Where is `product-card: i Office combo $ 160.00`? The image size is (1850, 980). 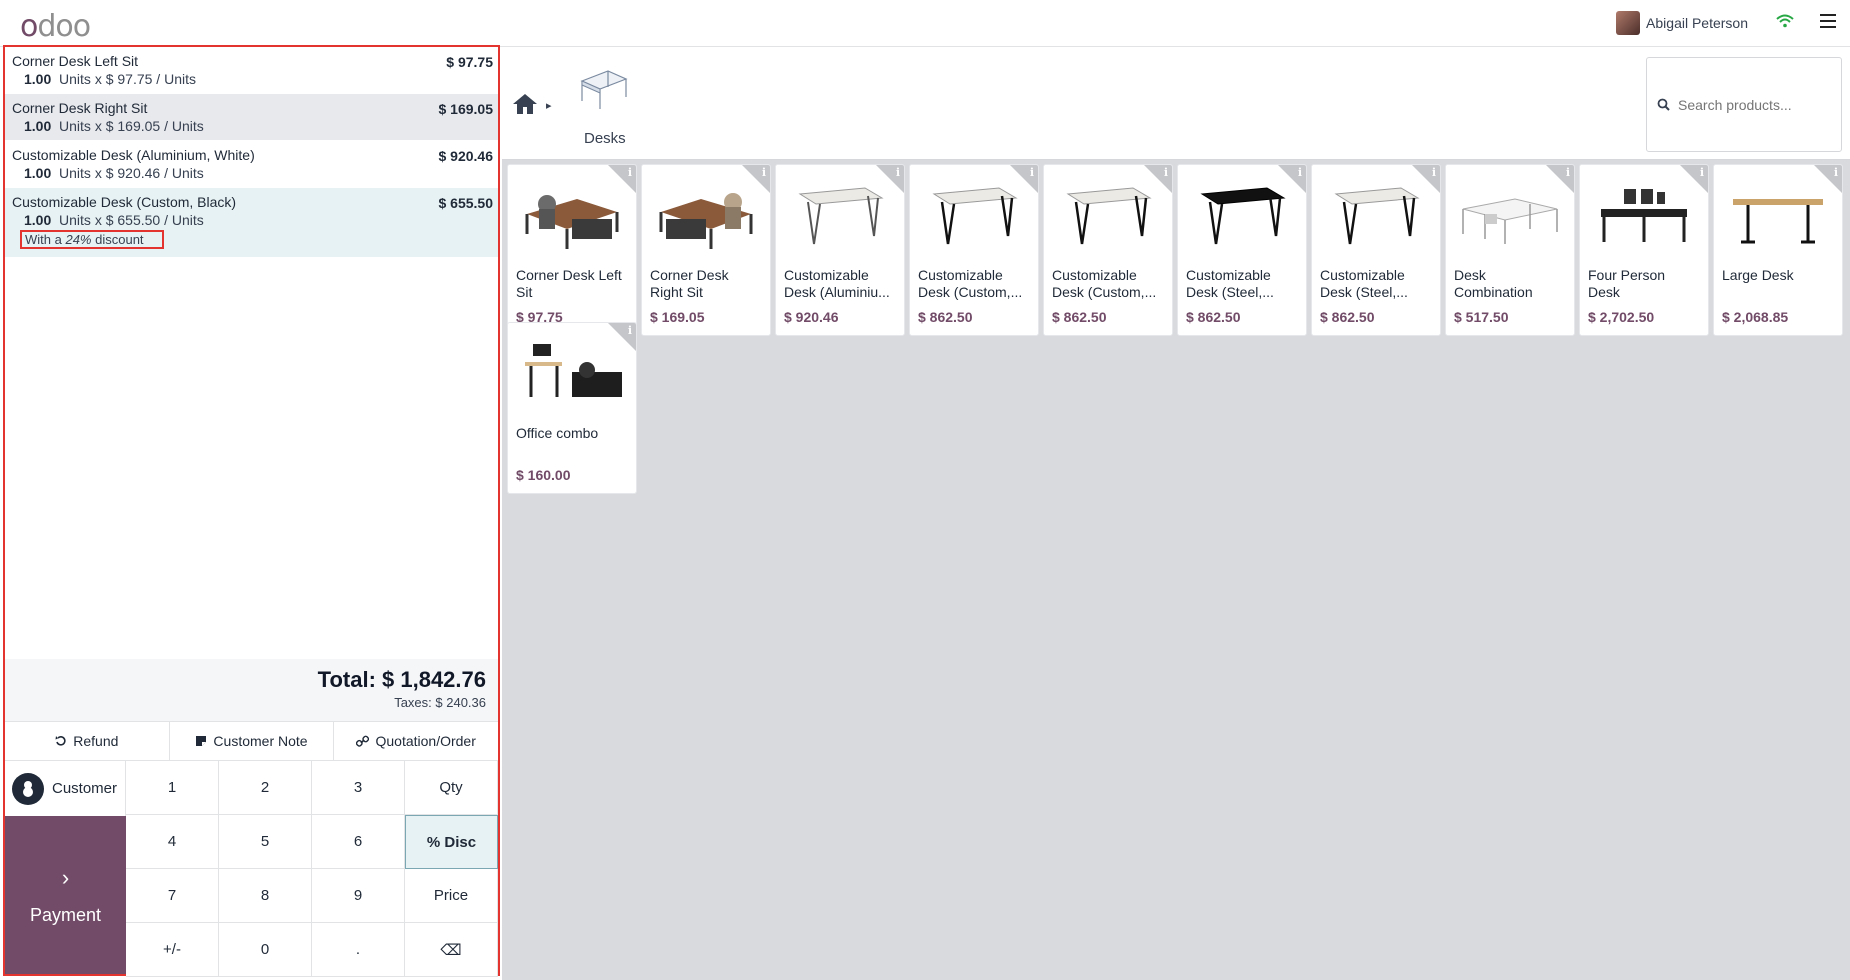
product-card: i Office combo $ 160.00 is located at coordinates (572, 408).